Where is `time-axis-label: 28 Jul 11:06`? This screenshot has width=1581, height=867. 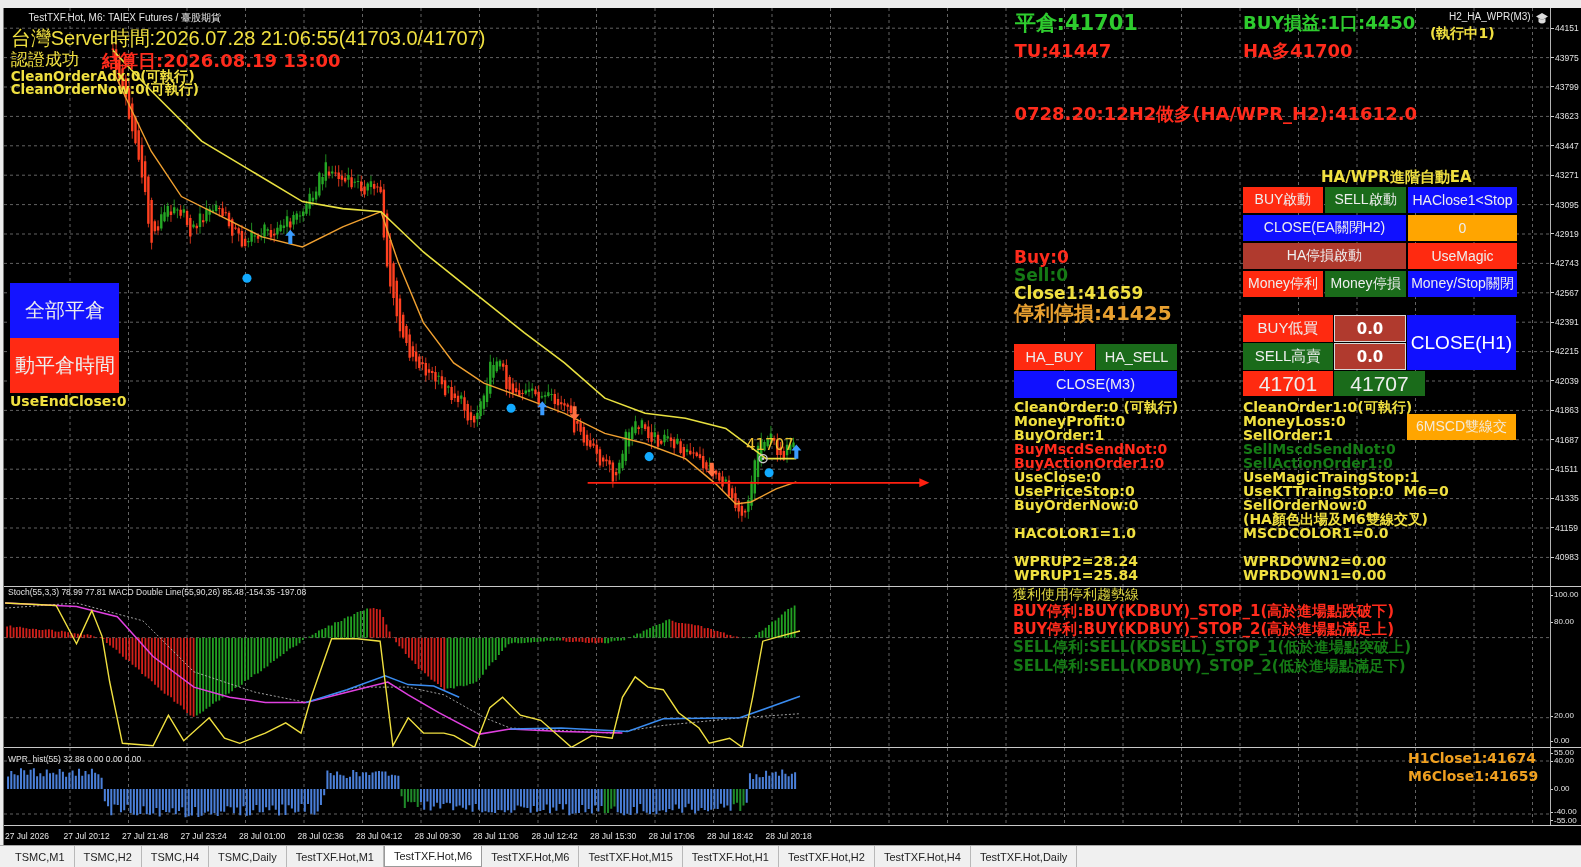
time-axis-label: 28 Jul 11:06 is located at coordinates (496, 835).